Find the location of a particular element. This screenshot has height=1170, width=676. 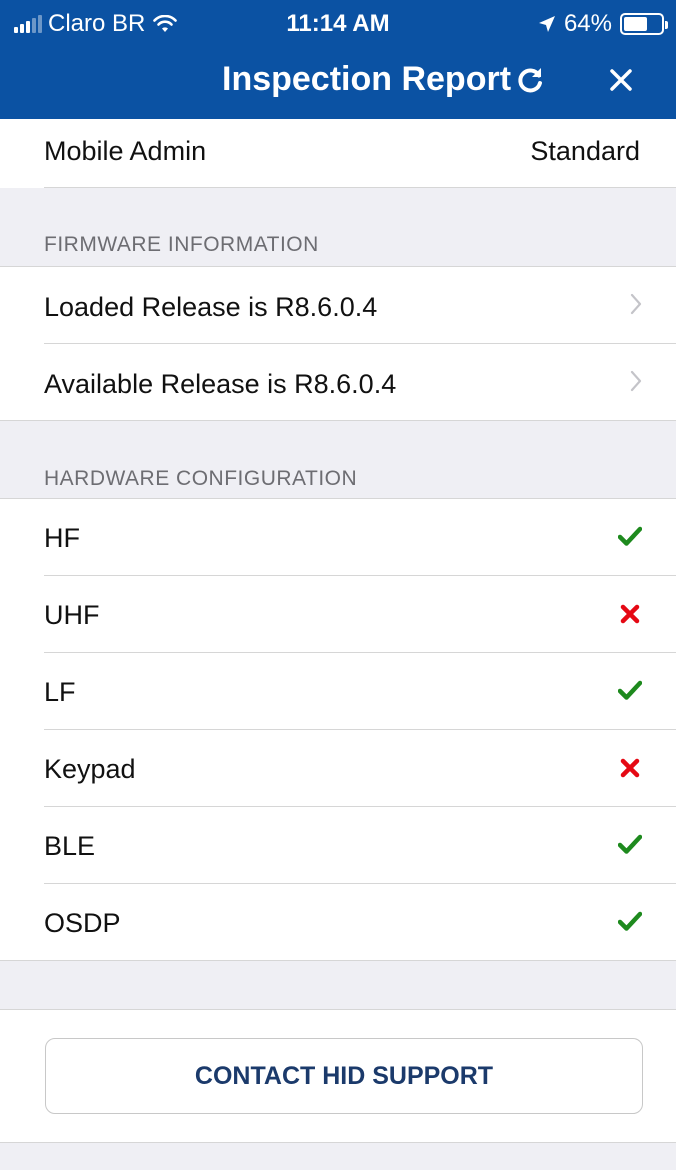

app-header: Claro BR 11:14 AM 64% Inspection Report is located at coordinates (338, 59).